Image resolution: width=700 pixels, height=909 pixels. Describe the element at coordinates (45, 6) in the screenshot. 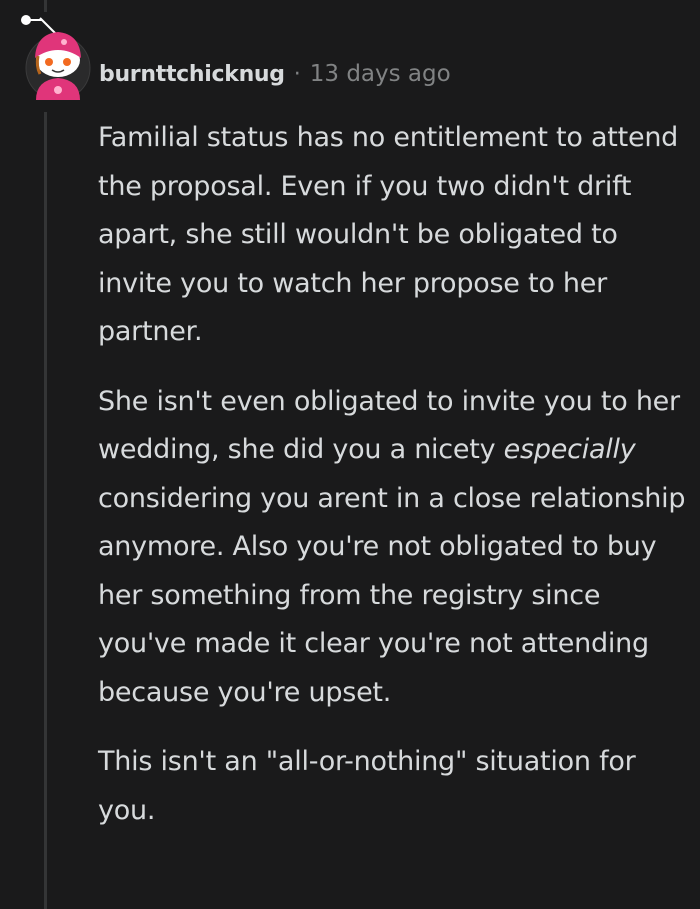

I see `thread-line-top` at that location.